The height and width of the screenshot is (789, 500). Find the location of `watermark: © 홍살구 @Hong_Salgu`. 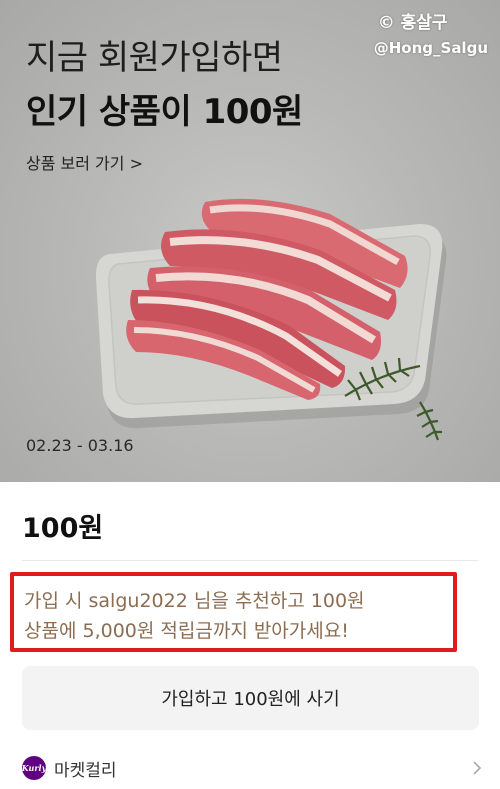

watermark: © 홍살구 @Hong_Salgu is located at coordinates (431, 32).